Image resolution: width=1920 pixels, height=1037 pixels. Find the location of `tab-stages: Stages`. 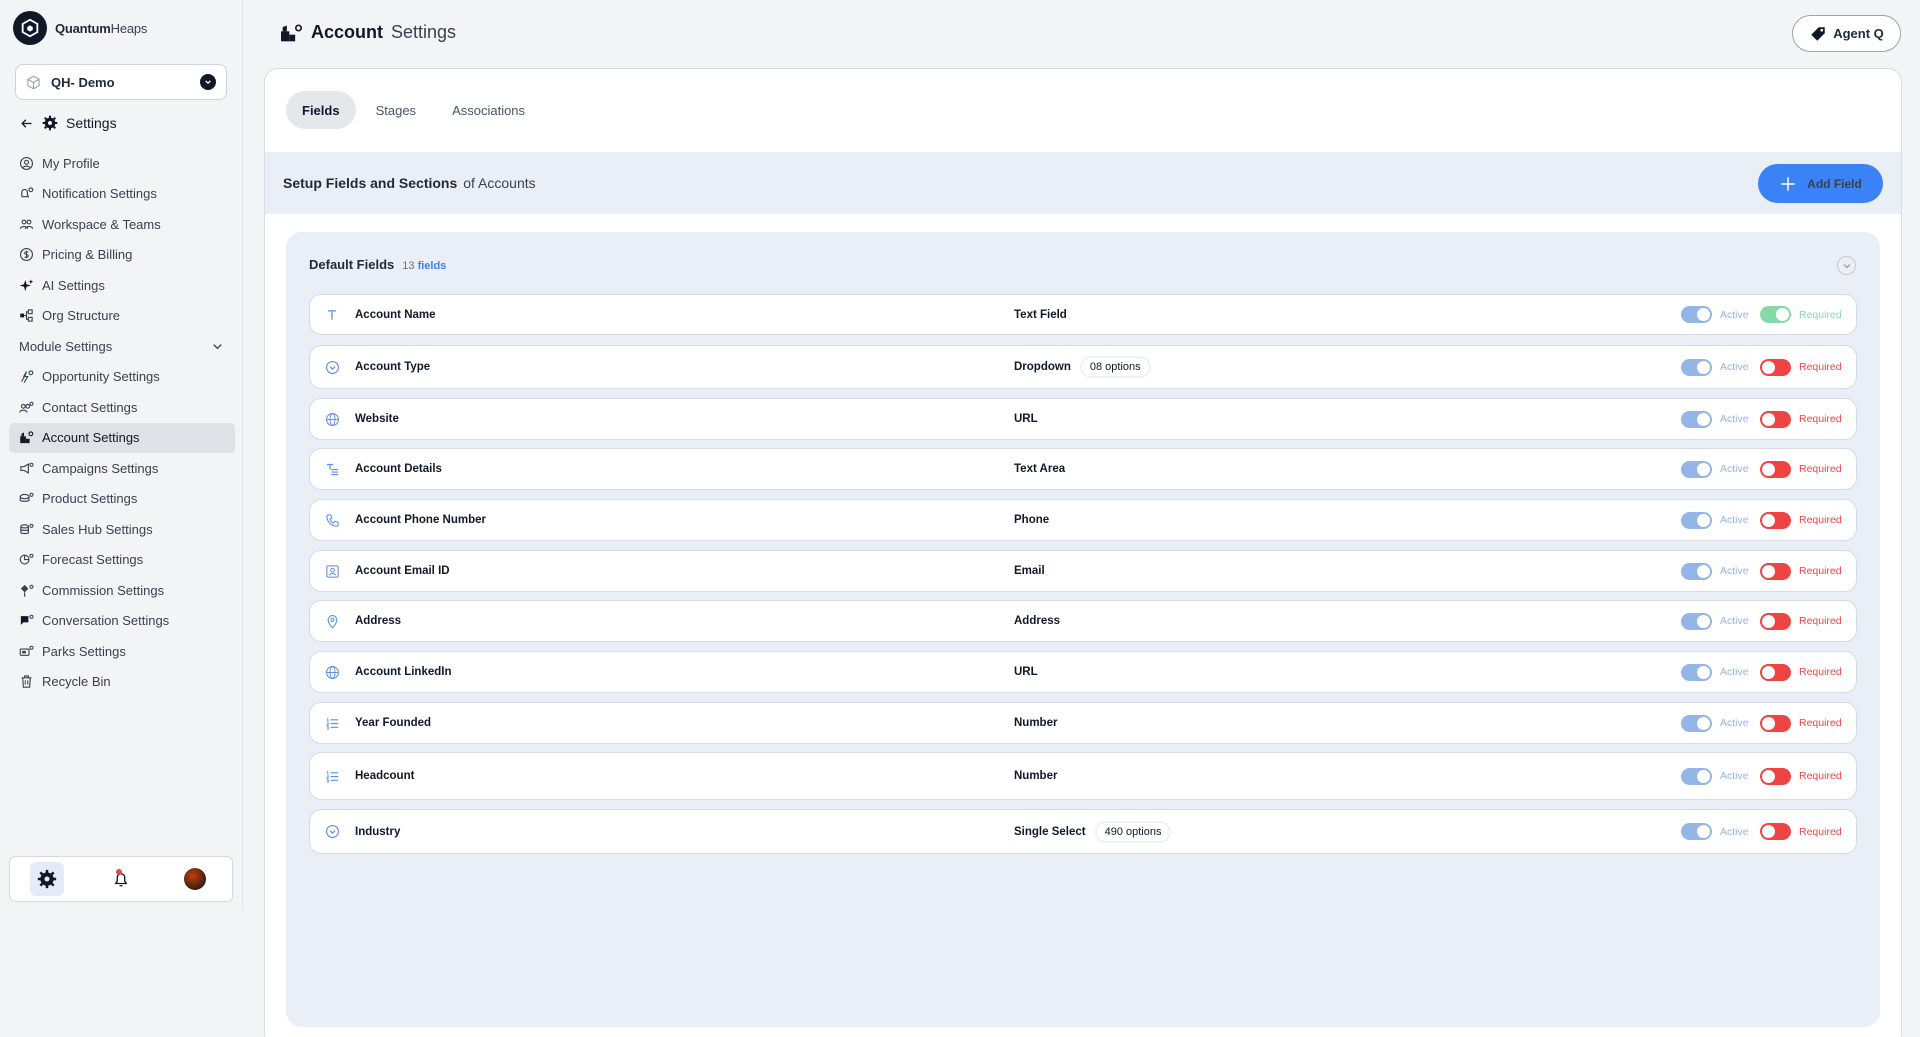

tab-stages: Stages is located at coordinates (396, 110).